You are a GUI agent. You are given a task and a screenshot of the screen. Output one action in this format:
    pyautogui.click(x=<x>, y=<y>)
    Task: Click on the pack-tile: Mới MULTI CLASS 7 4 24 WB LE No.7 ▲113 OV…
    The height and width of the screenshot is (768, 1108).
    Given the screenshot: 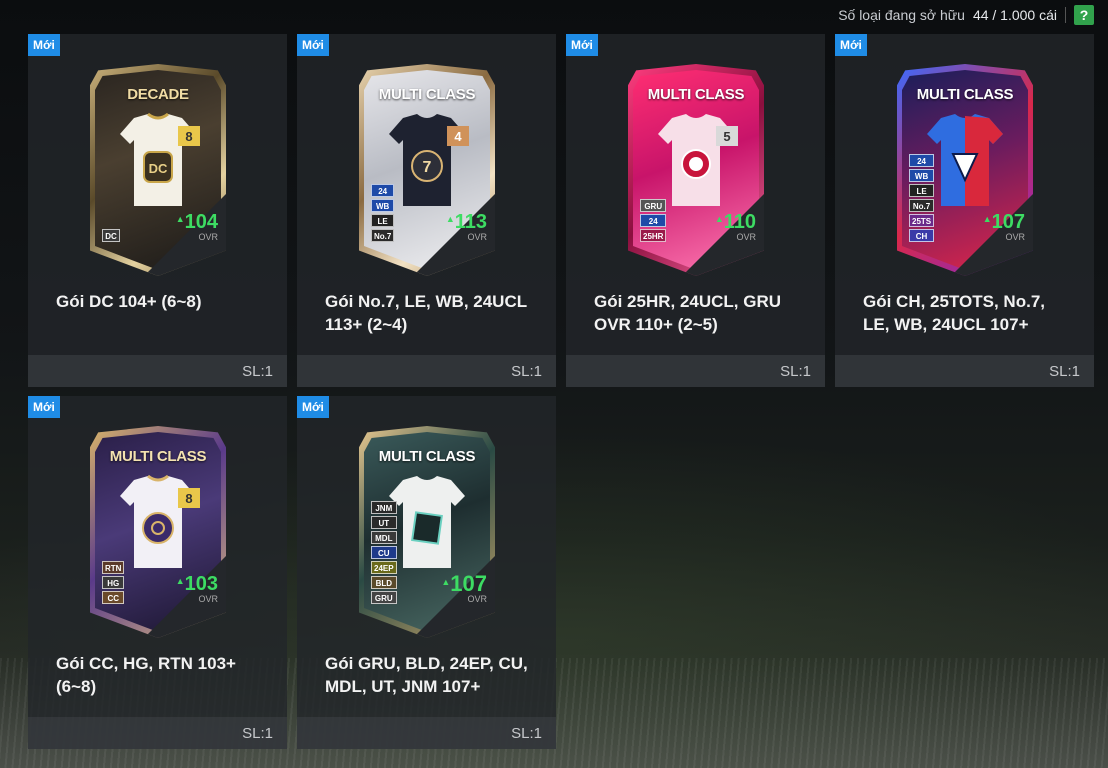 What is the action you would take?
    pyautogui.click(x=426, y=210)
    